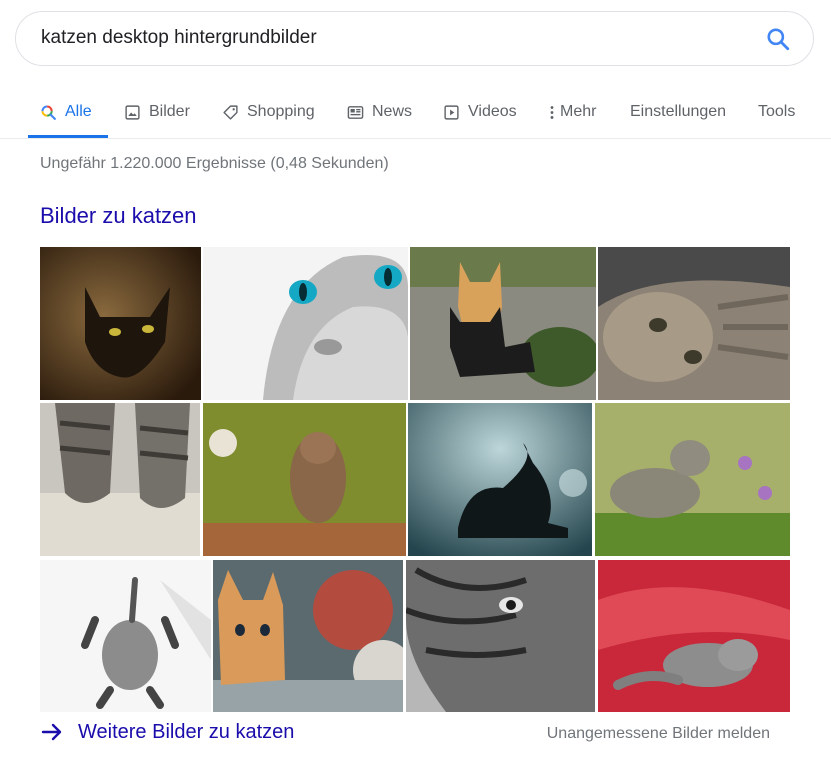 This screenshot has height=759, width=831. Describe the element at coordinates (492, 111) in the screenshot. I see `tab-videos-label: Videos` at that location.